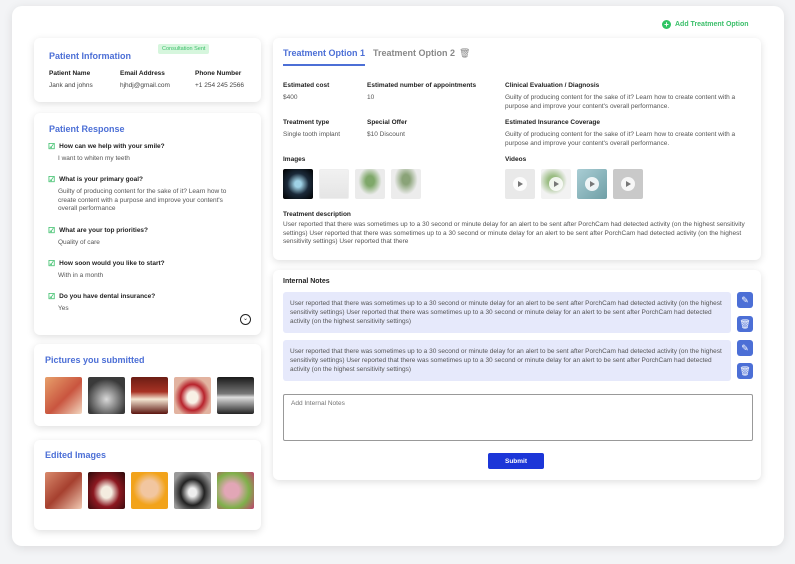 The image size is (795, 564). What do you see at coordinates (290, 97) in the screenshot?
I see `estimated-cost-value: $400` at bounding box center [290, 97].